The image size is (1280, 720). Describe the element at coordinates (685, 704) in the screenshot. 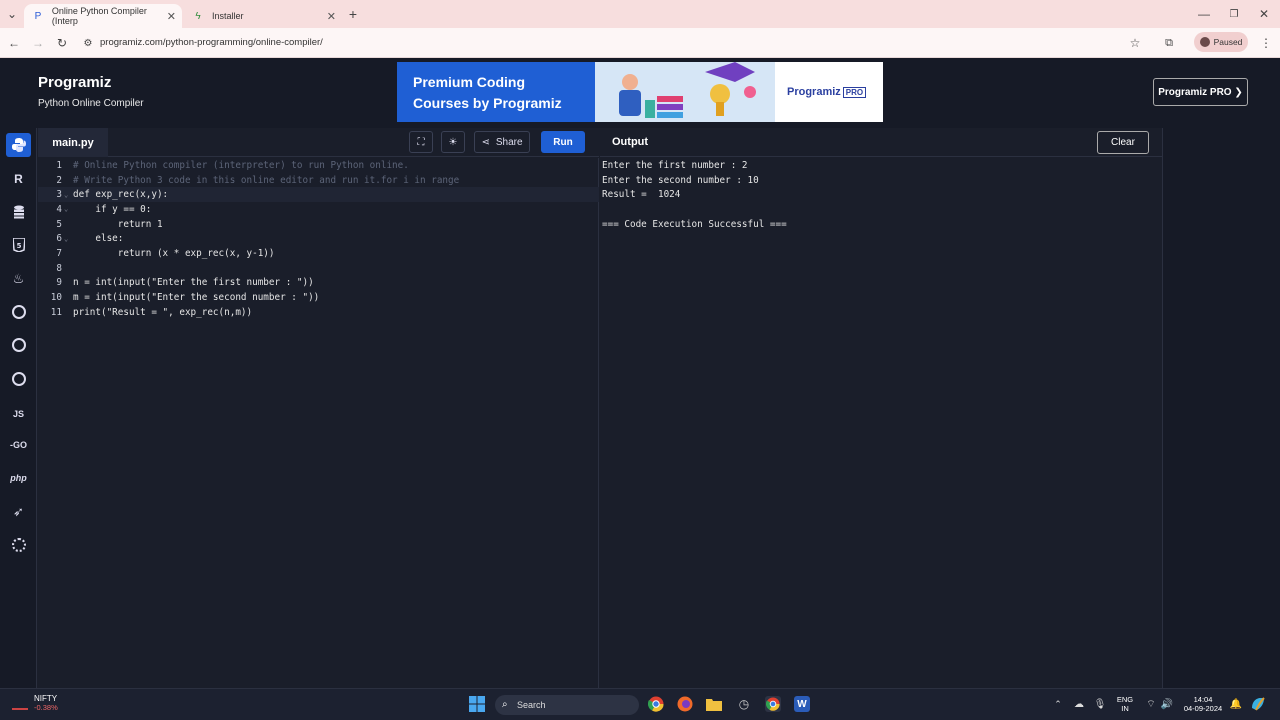

I see `firefox-icon` at that location.